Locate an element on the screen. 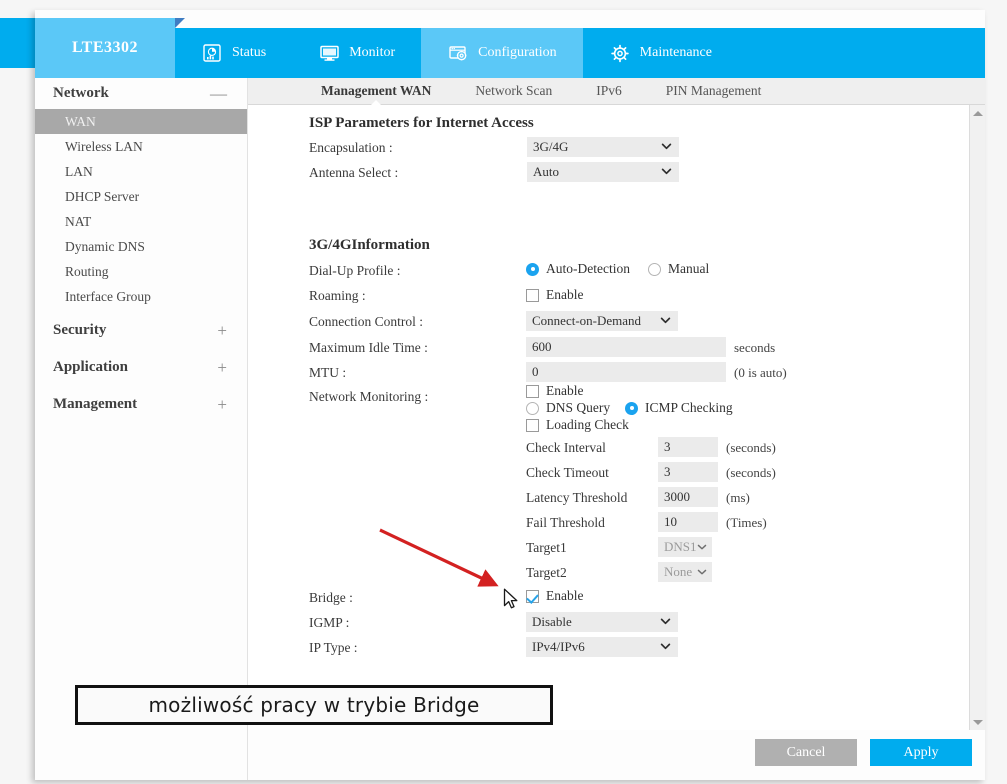  content-vertical-scrollbar is located at coordinates (977, 417).